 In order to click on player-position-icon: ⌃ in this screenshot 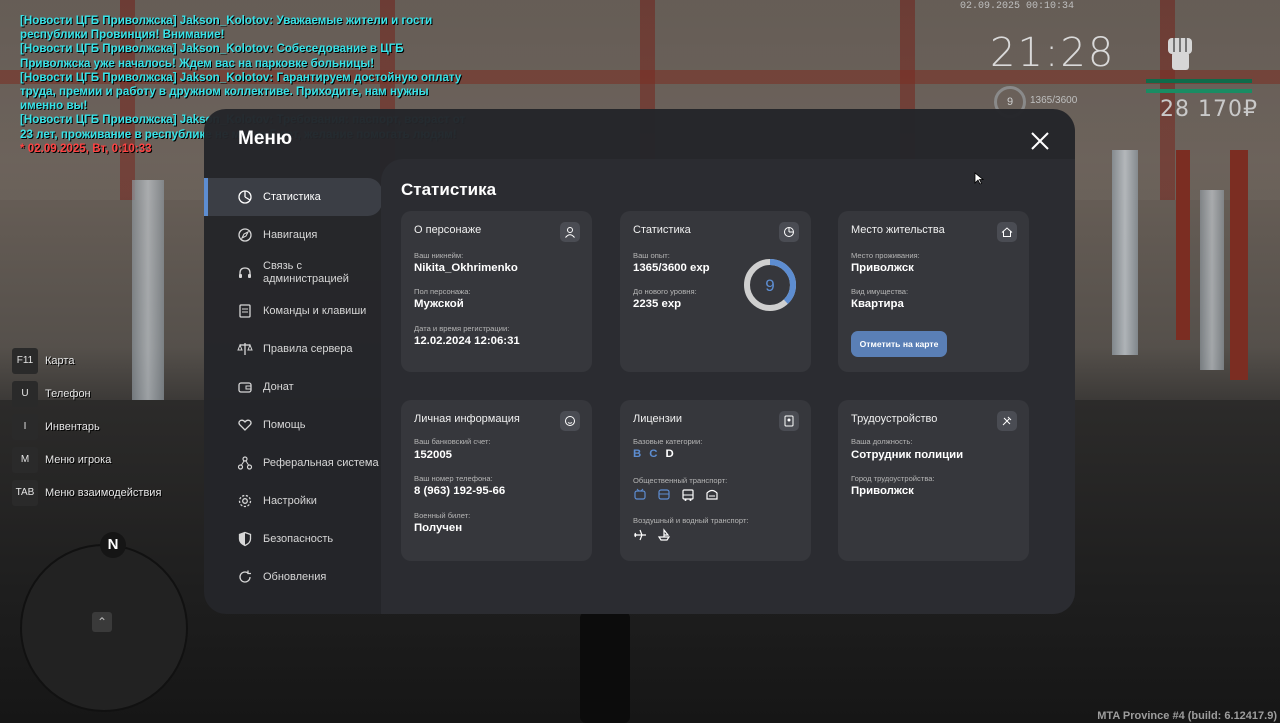, I will do `click(102, 622)`.